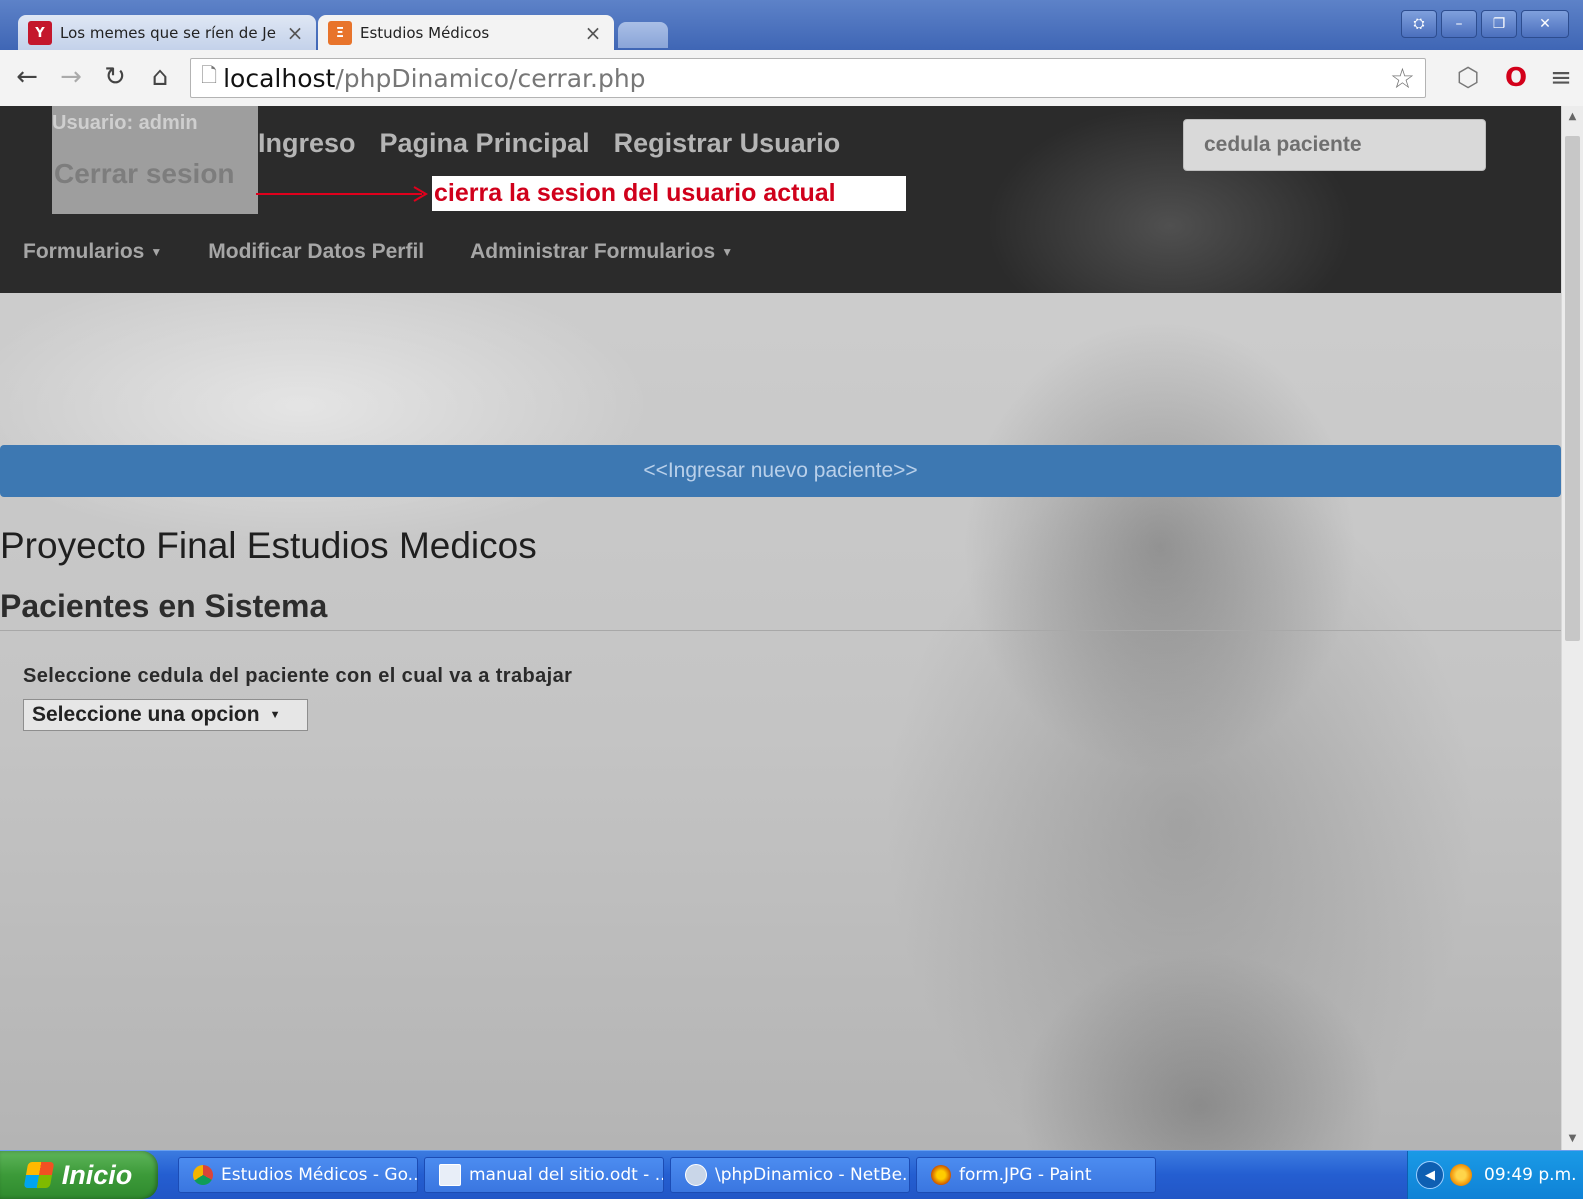  Describe the element at coordinates (1530, 1175) in the screenshot. I see `clock: 09:49 p.m.` at that location.